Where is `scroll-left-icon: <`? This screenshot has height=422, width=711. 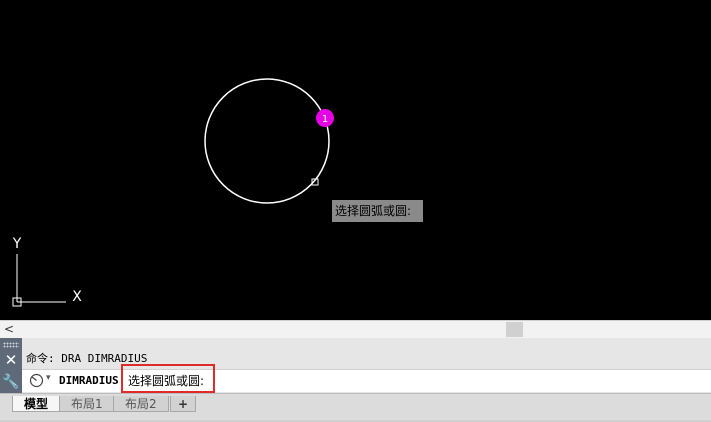
scroll-left-icon: < is located at coordinates (9, 329).